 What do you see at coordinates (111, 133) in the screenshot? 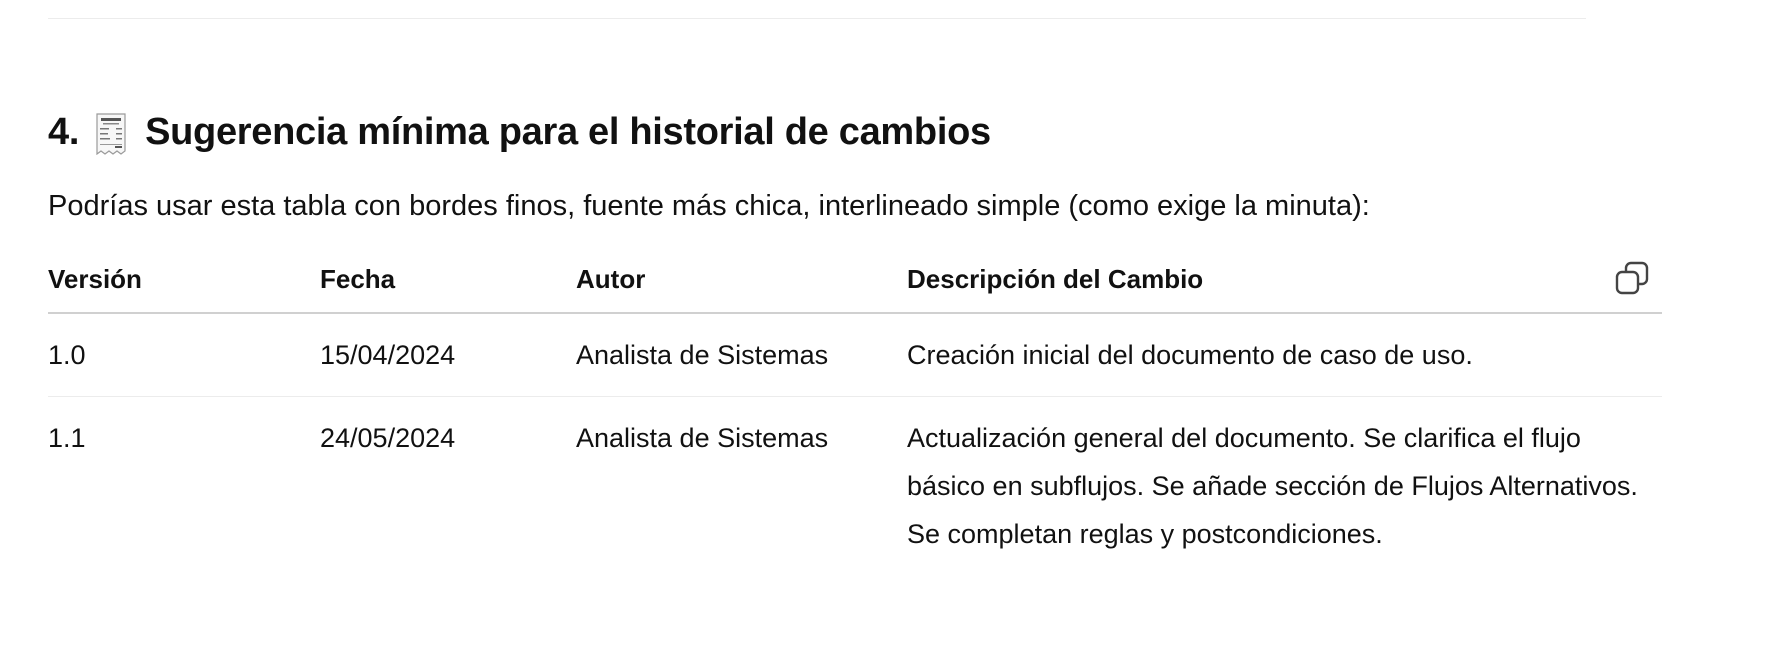
I see `receipt-icon` at bounding box center [111, 133].